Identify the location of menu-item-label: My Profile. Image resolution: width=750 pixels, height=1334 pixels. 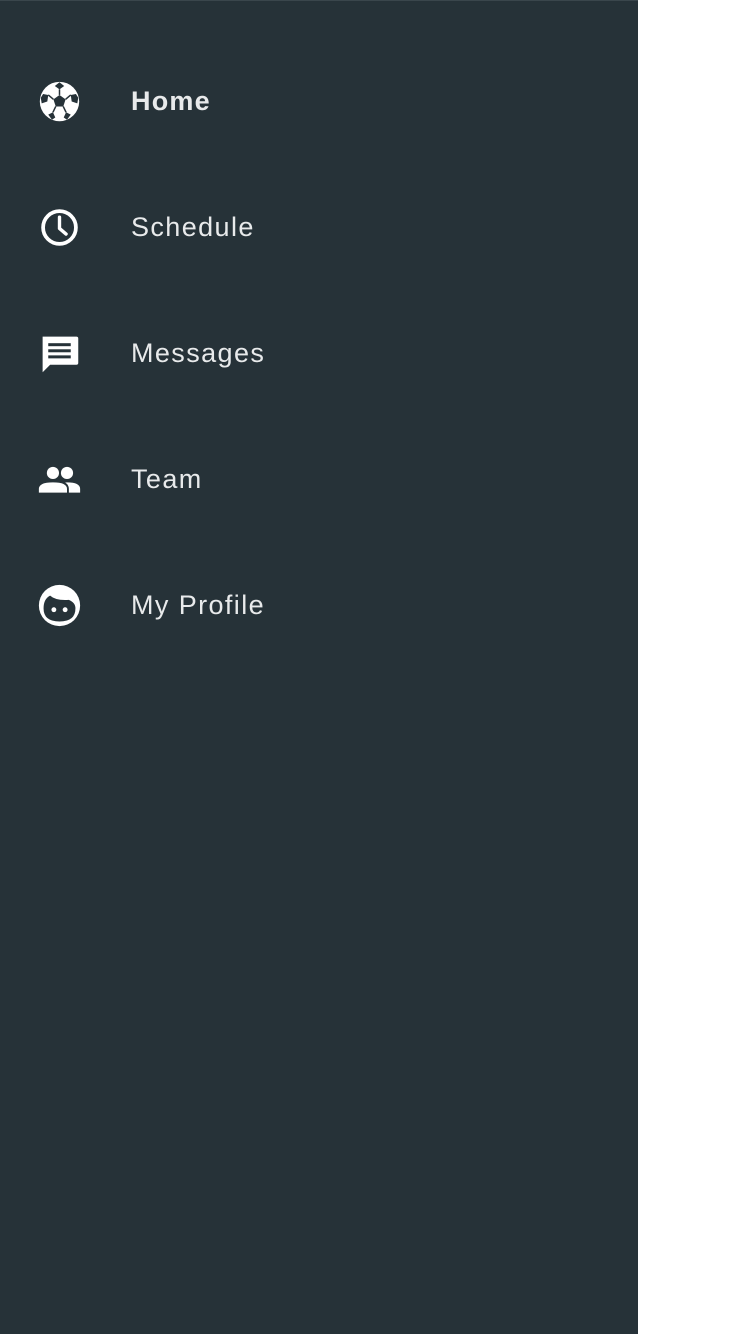
(198, 604).